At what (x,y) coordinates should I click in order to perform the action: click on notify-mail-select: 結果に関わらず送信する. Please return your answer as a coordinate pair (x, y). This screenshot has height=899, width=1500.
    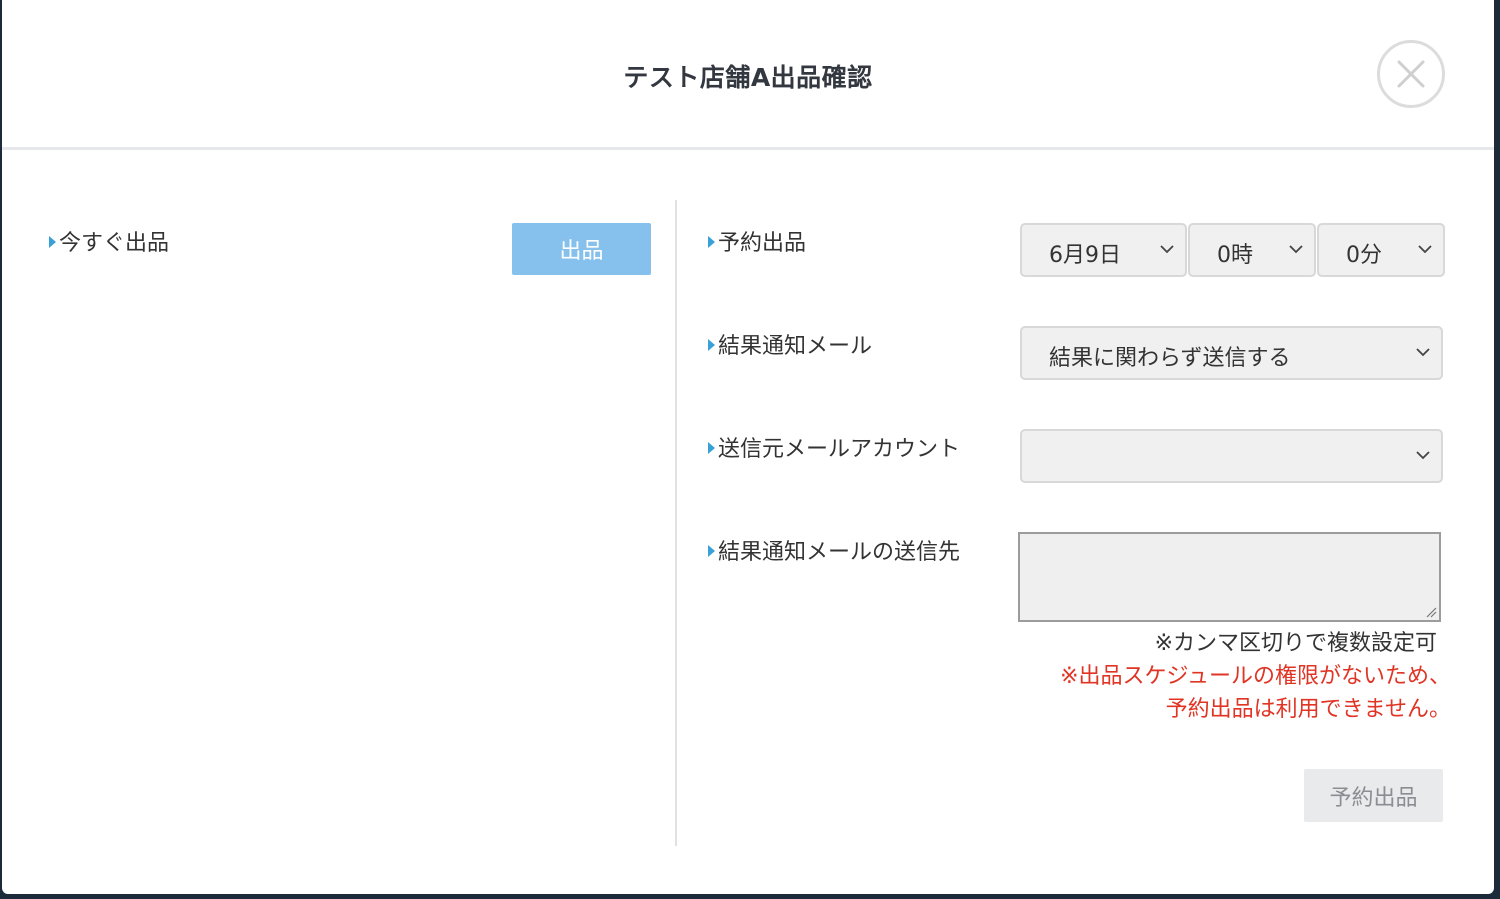
    Looking at the image, I should click on (1231, 353).